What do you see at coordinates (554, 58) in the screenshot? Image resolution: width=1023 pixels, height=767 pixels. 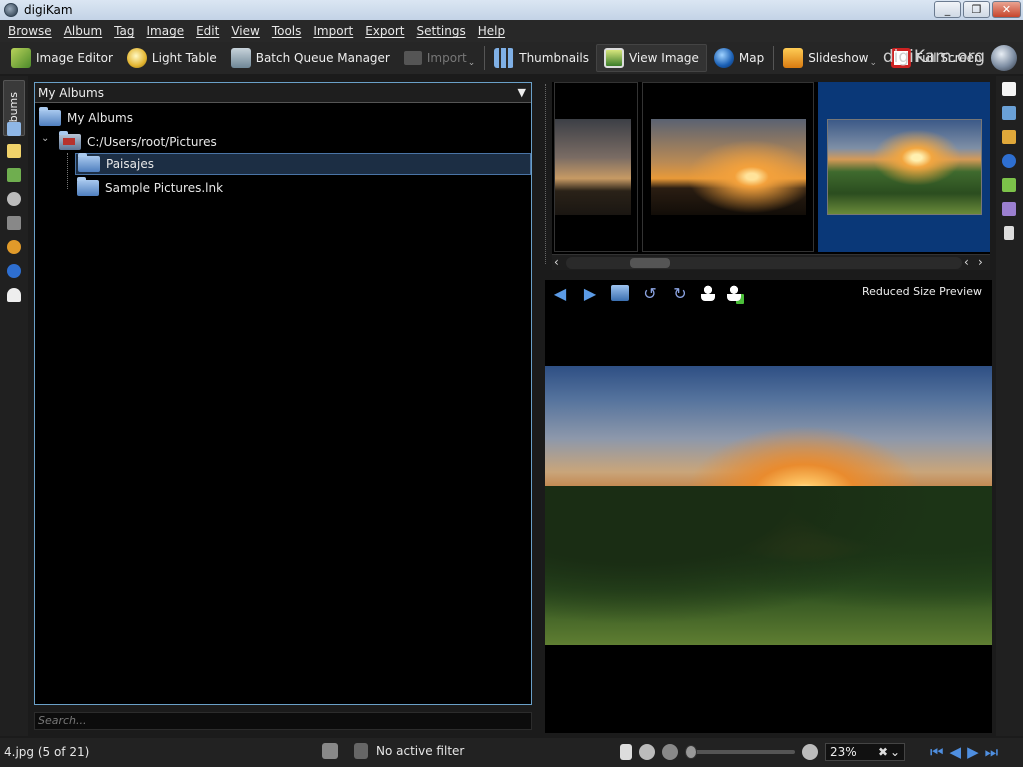 I see `thumbnails-label: Thumbnails` at bounding box center [554, 58].